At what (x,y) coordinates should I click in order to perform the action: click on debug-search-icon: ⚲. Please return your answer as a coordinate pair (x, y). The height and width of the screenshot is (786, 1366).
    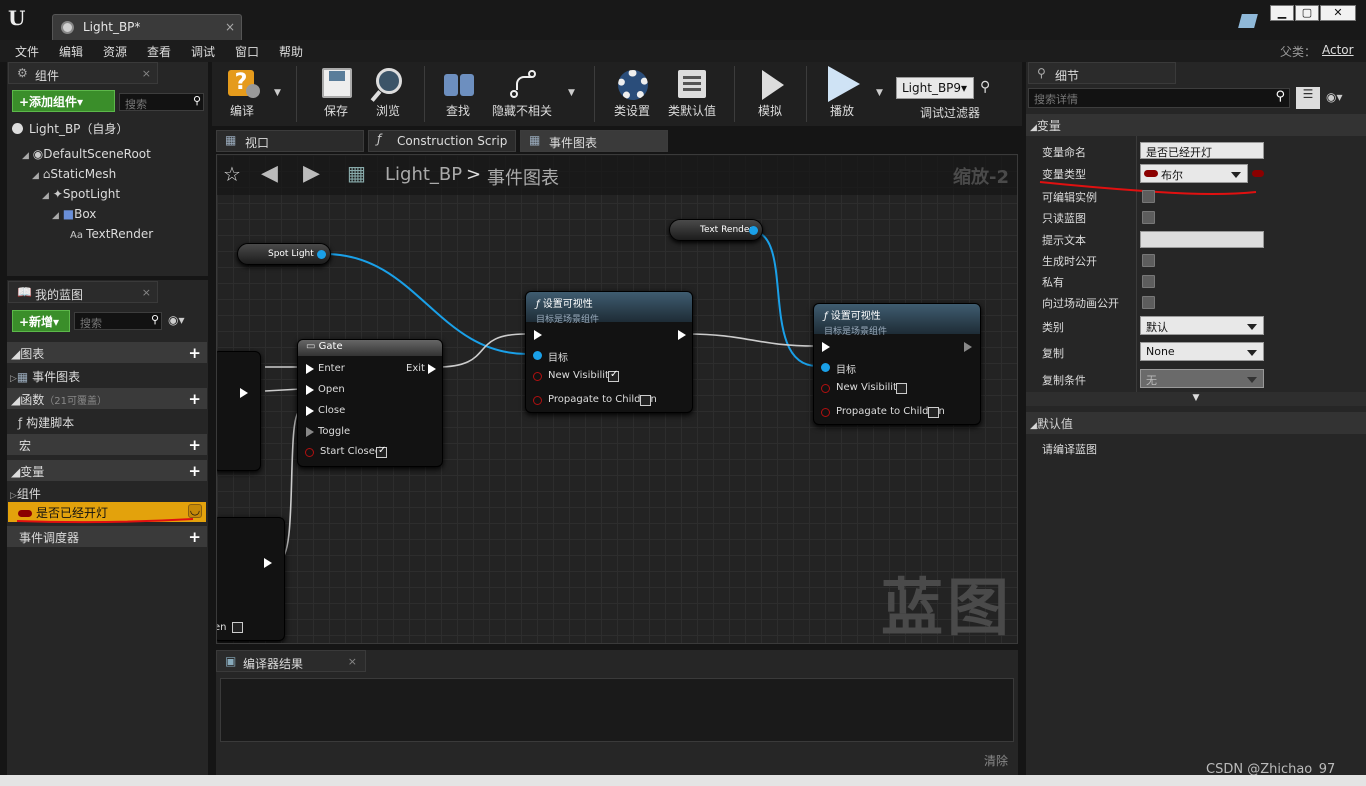
    Looking at the image, I should click on (985, 87).